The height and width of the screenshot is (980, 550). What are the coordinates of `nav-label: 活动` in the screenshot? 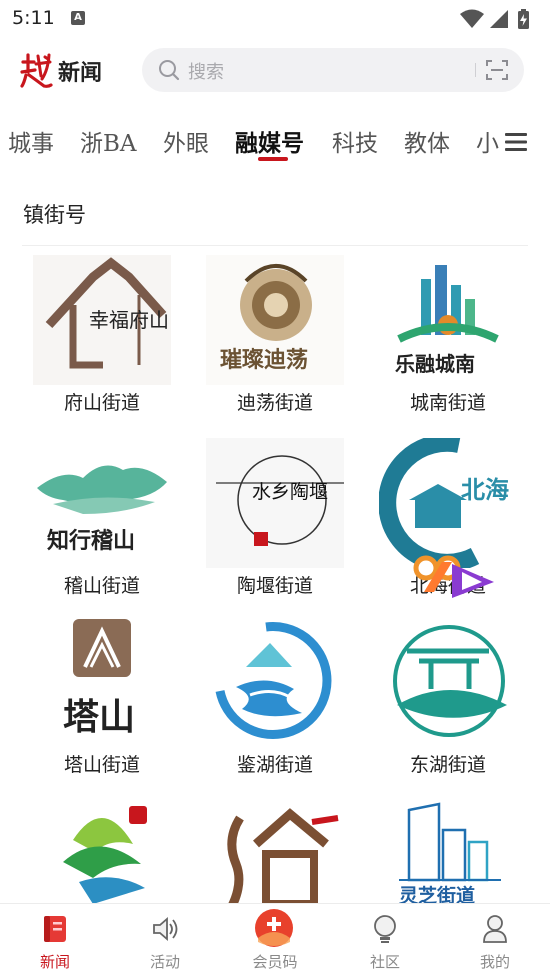 It's located at (164, 962).